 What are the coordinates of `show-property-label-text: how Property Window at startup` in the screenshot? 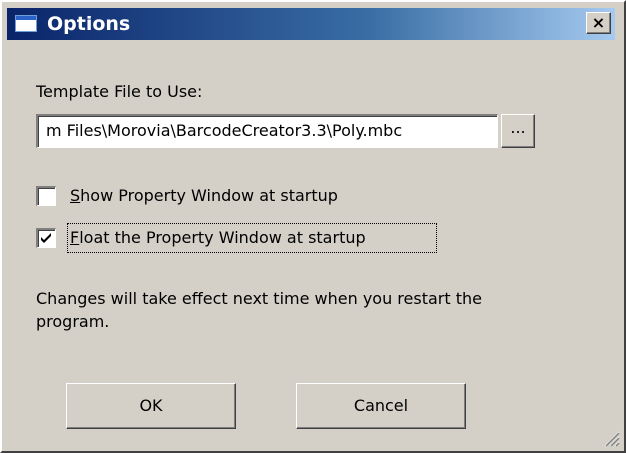 It's located at (209, 195).